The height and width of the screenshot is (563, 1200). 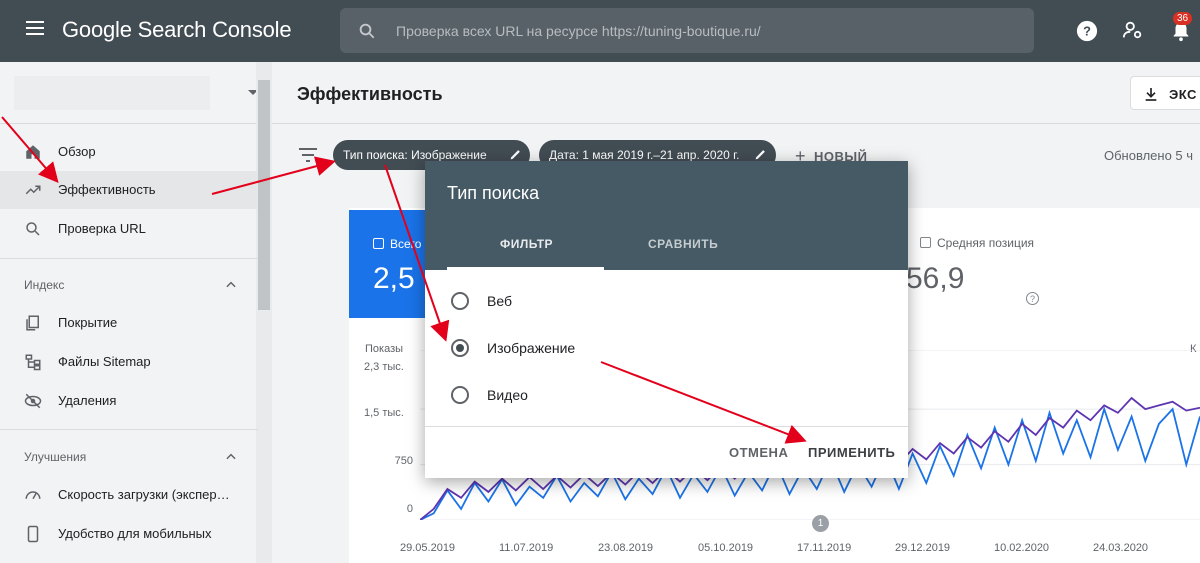 What do you see at coordinates (460, 395) in the screenshot?
I see `radio-video` at bounding box center [460, 395].